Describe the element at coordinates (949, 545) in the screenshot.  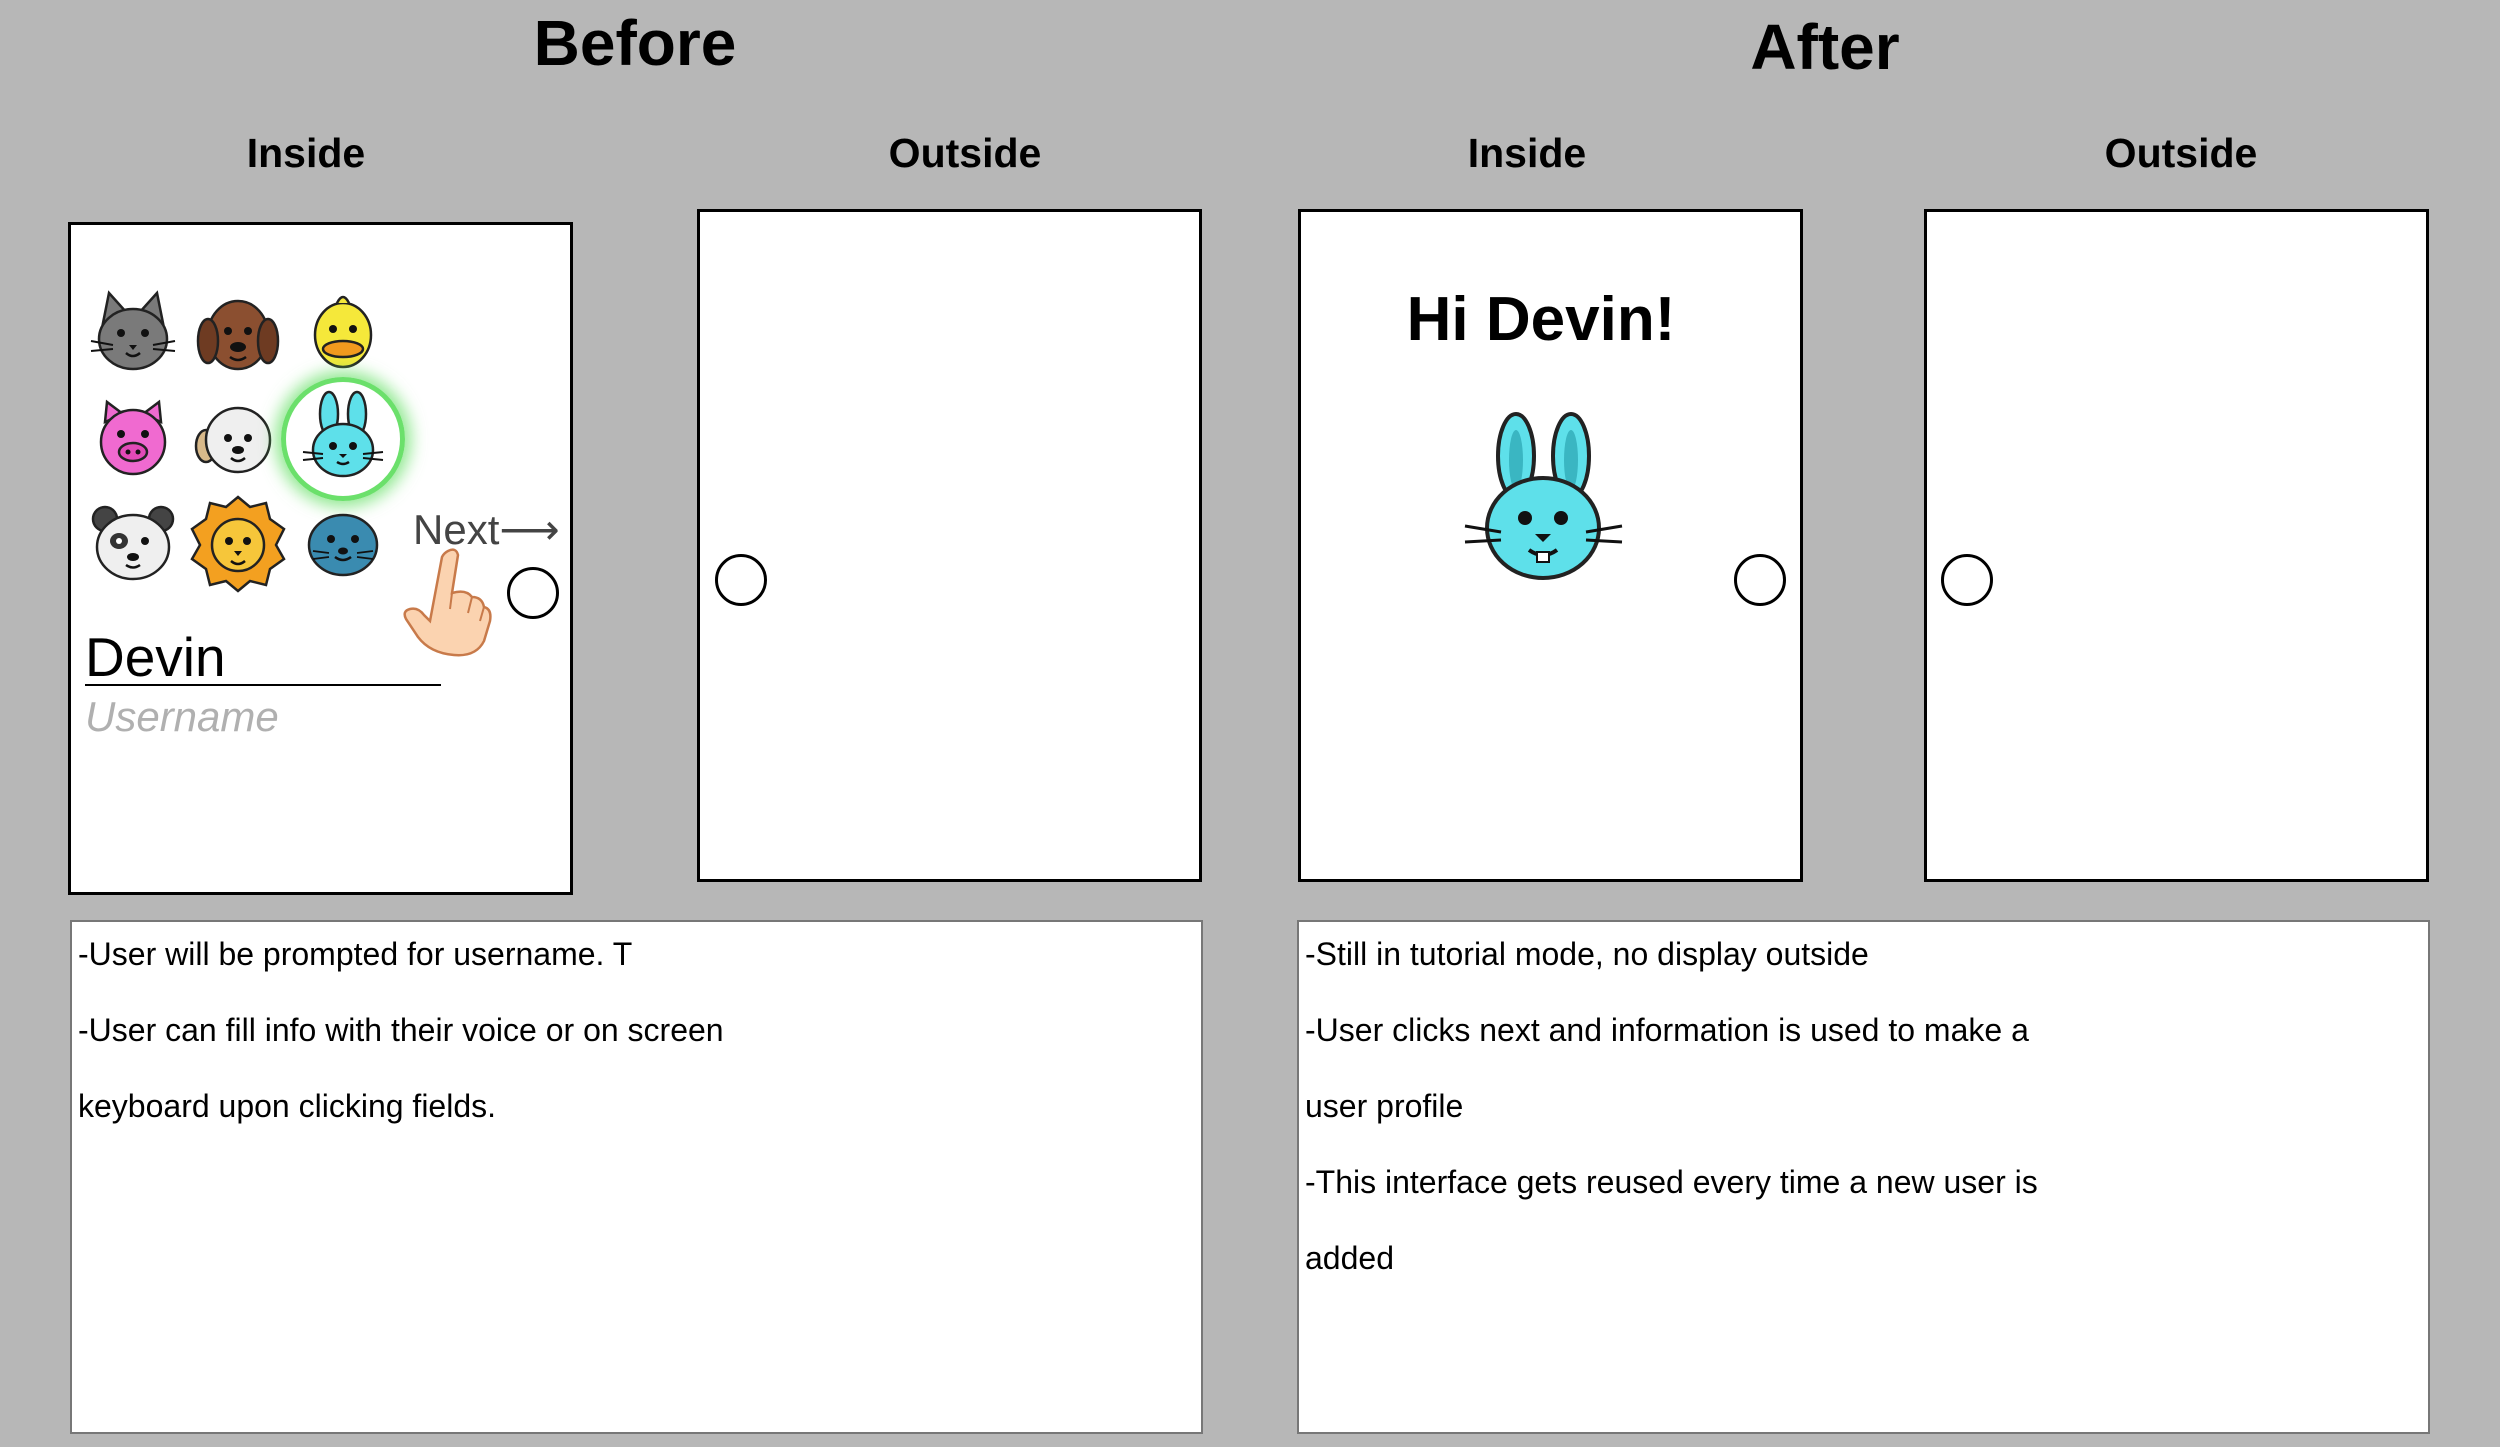
I see `before-outside-panel` at that location.